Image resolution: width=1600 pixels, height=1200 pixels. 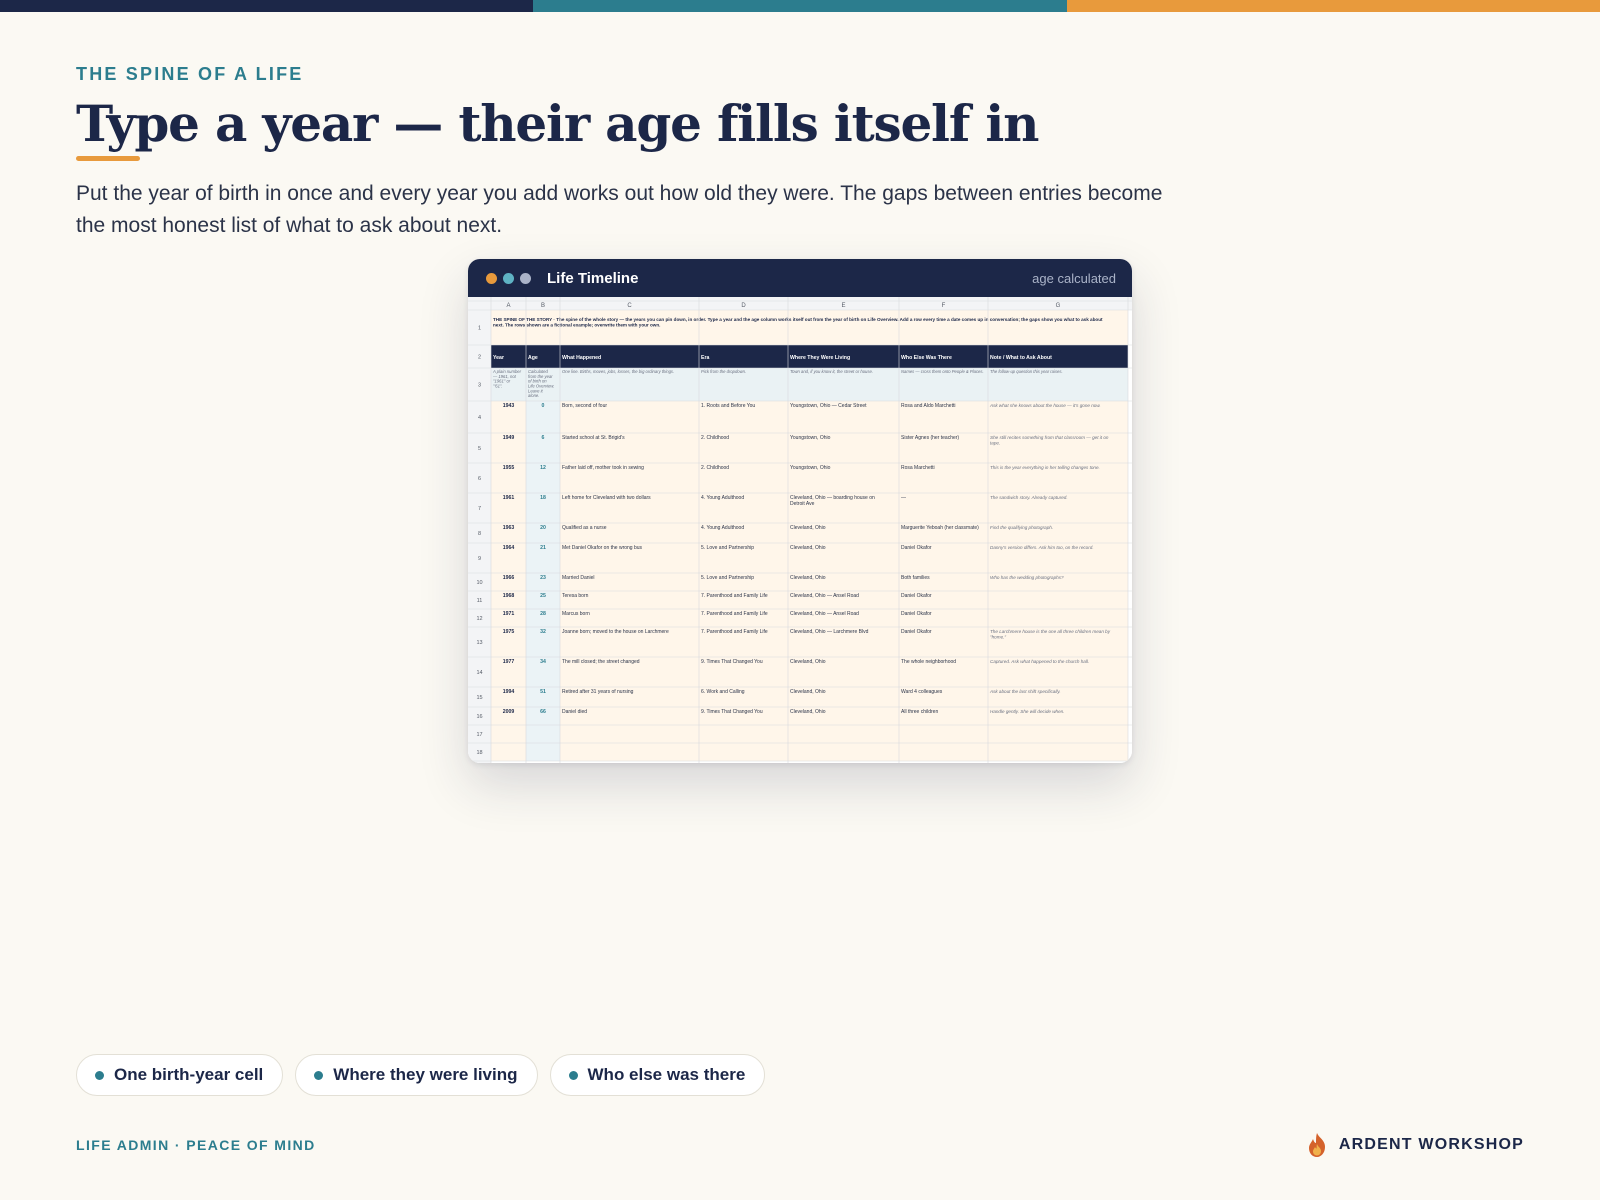 What do you see at coordinates (543, 692) in the screenshot?
I see `age-cell: 51` at bounding box center [543, 692].